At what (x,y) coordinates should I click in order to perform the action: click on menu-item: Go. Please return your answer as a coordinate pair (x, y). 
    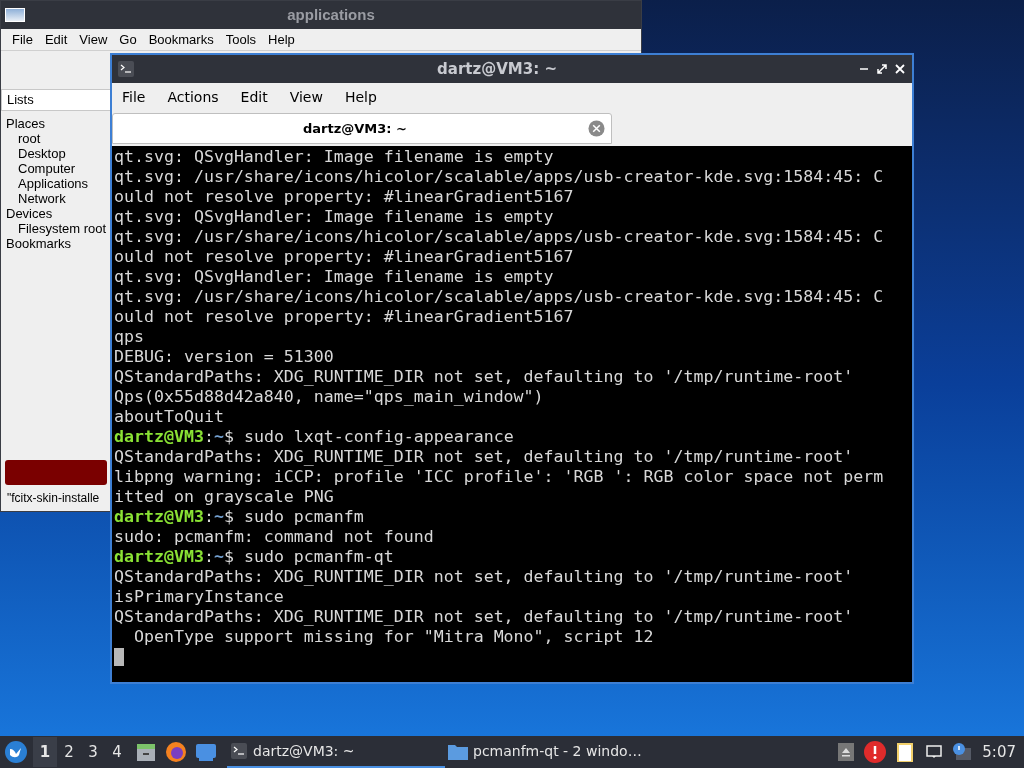
    Looking at the image, I should click on (128, 39).